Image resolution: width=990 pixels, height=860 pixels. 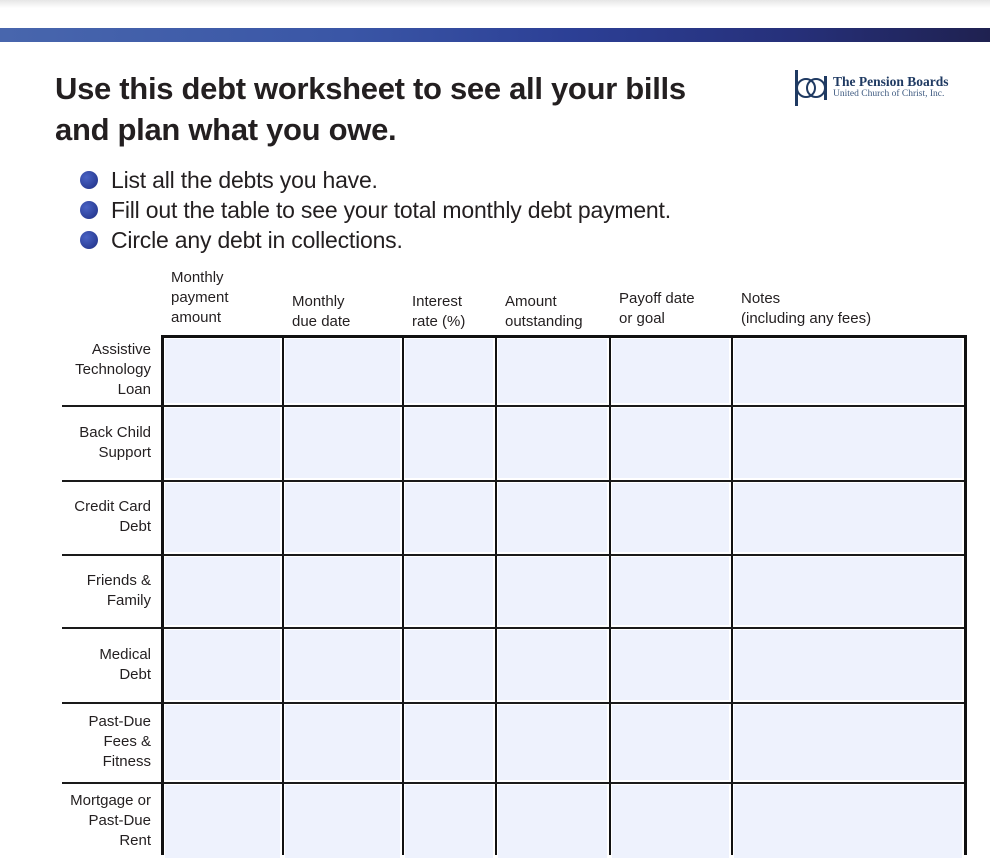 I want to click on row-label-line: Mortgage or, so click(x=110, y=800).